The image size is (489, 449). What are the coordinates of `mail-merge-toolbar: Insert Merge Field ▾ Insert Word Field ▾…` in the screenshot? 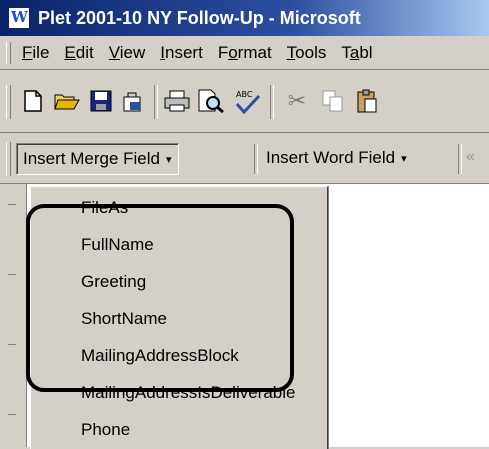 It's located at (244, 159).